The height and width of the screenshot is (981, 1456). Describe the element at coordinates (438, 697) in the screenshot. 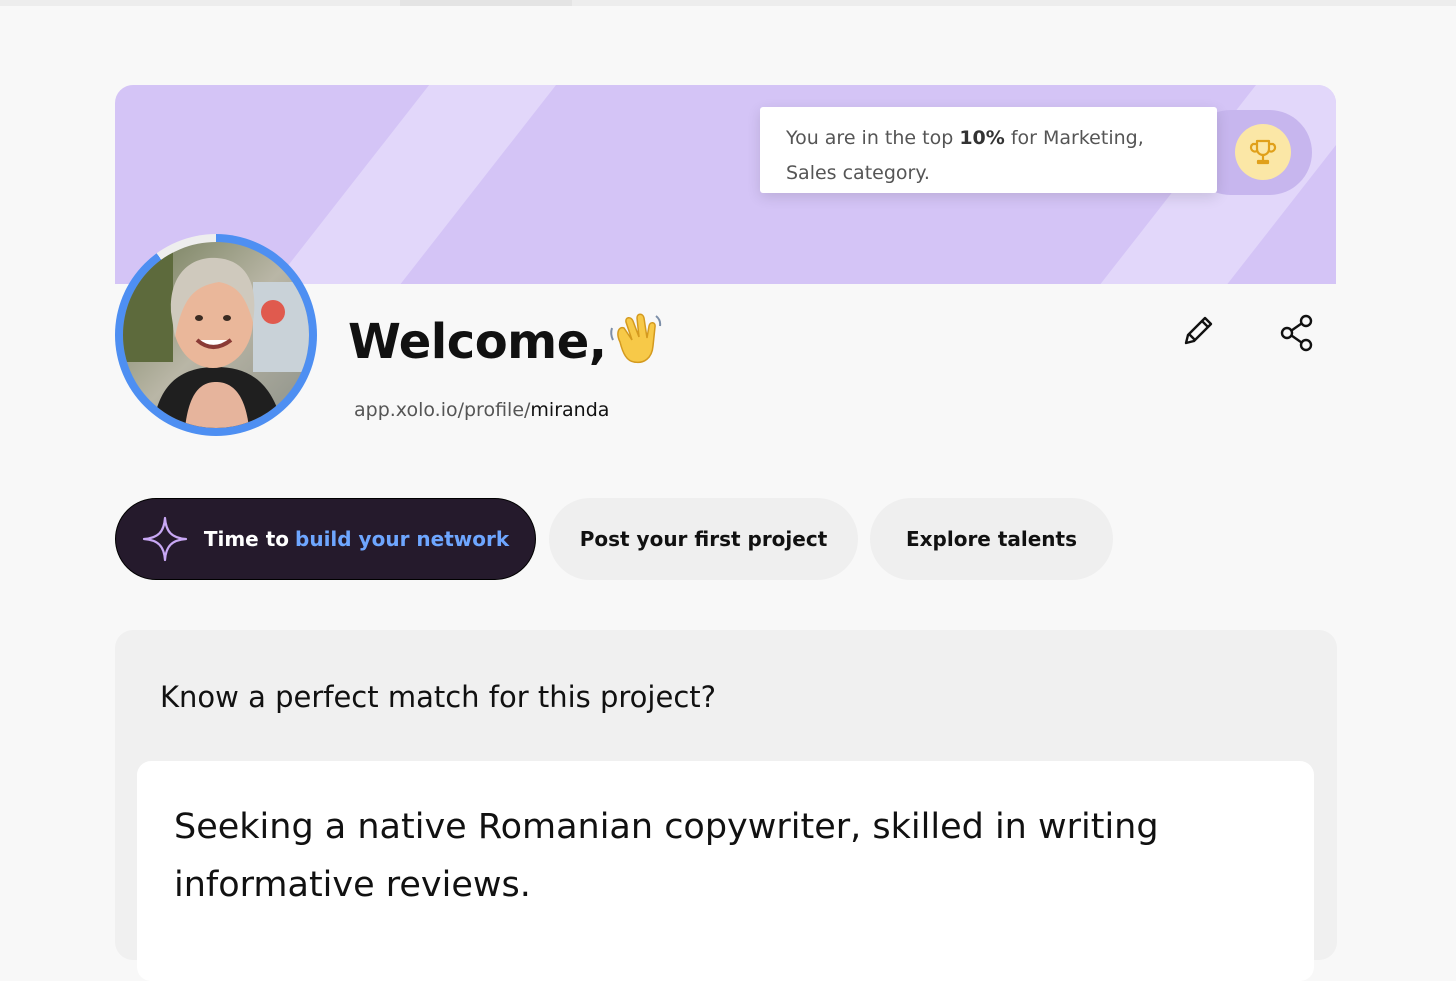

I see `panel-heading: Know a perfect match for this project?` at that location.